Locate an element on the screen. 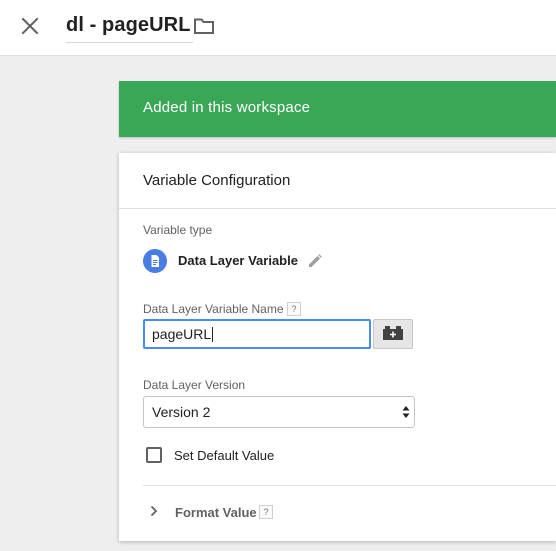  variable-name-help-icon: ? is located at coordinates (294, 309).